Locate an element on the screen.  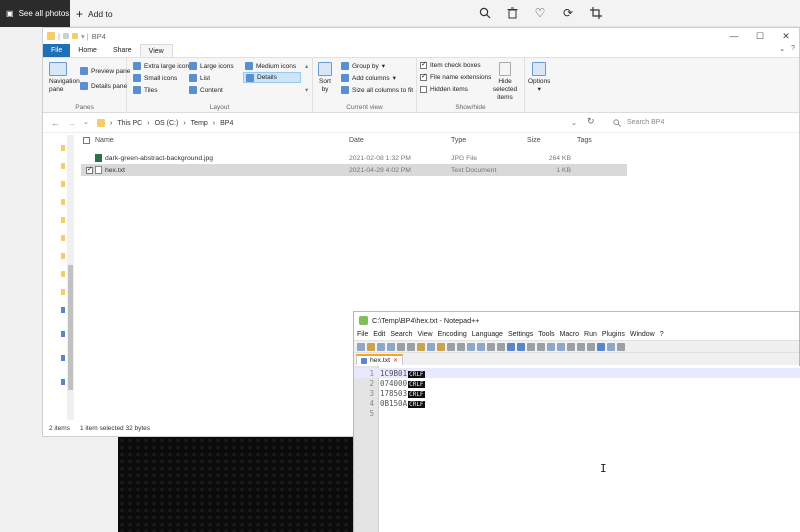
doc-map-icon is located at coordinates (551, 346).